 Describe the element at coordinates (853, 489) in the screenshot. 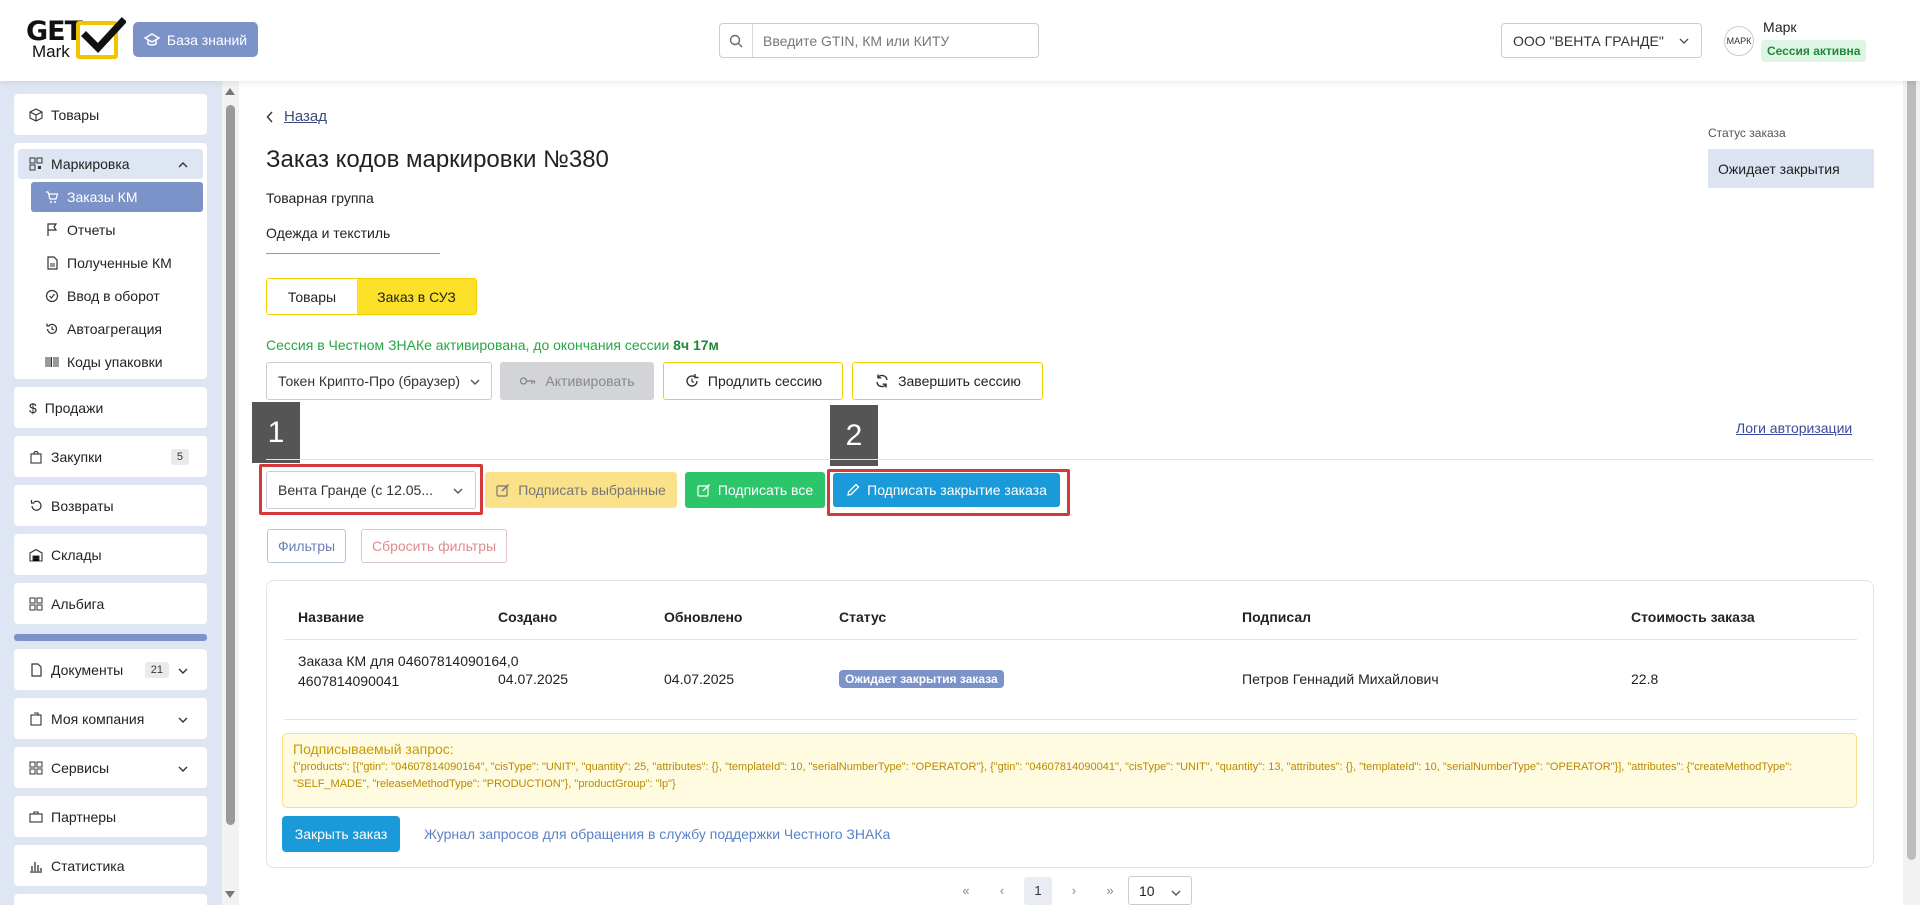

I see `pencil-icon` at that location.